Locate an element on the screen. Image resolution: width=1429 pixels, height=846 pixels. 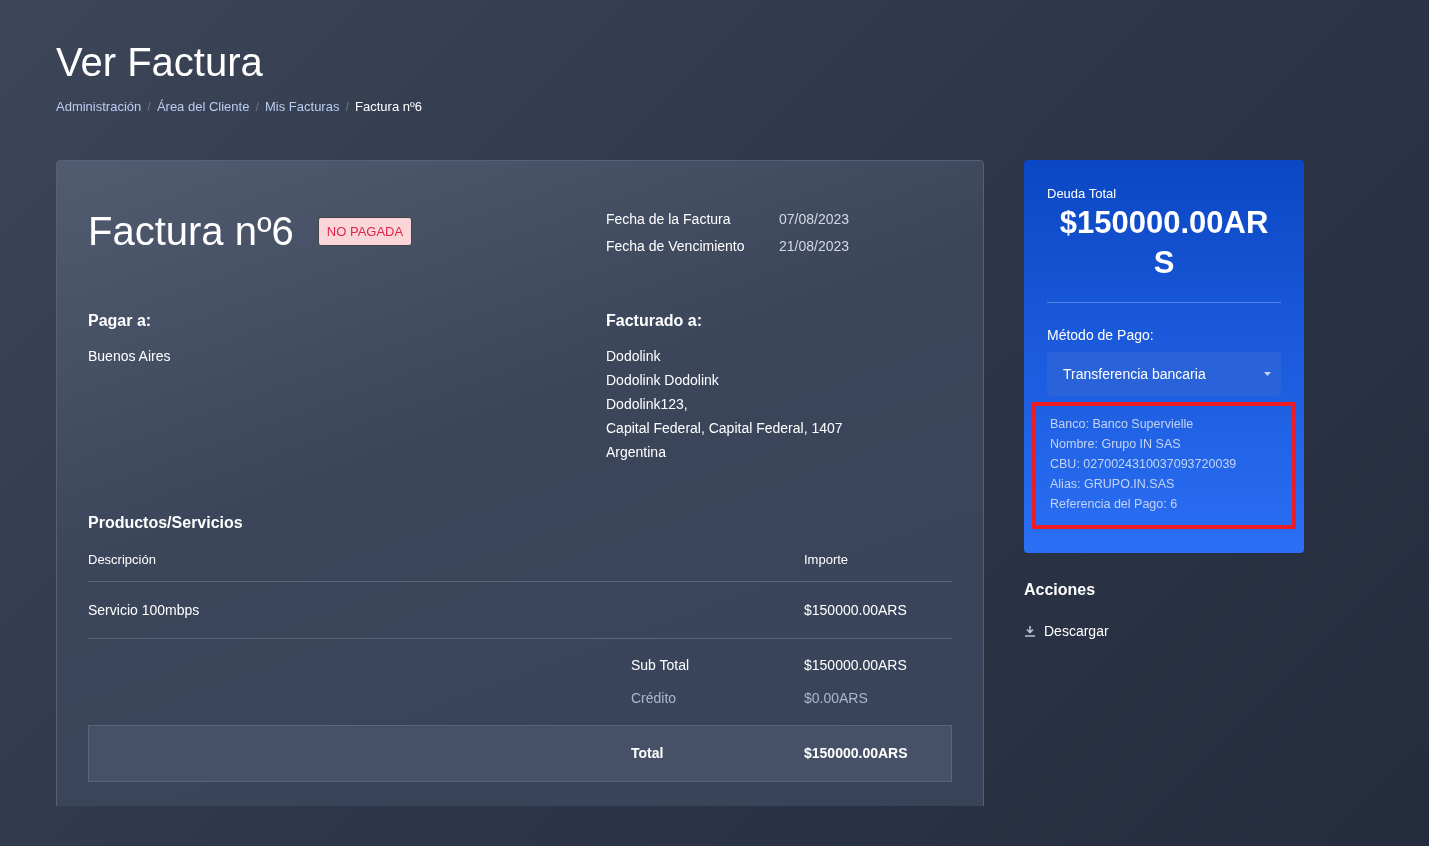
breadcrumb-link: Administración is located at coordinates (99, 106).